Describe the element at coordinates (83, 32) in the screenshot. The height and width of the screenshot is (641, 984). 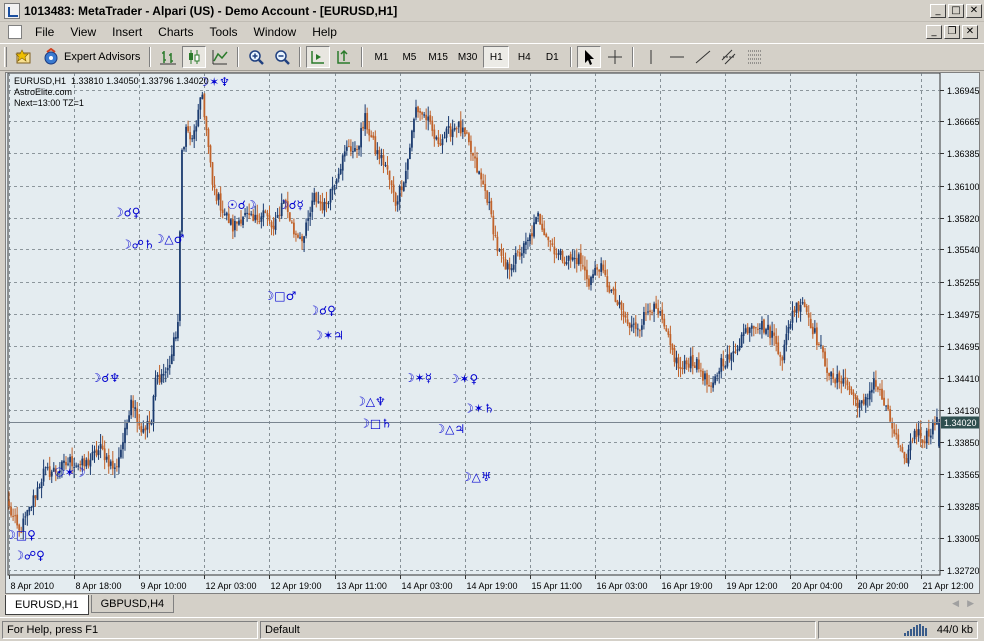
I see `menu-view: View` at that location.